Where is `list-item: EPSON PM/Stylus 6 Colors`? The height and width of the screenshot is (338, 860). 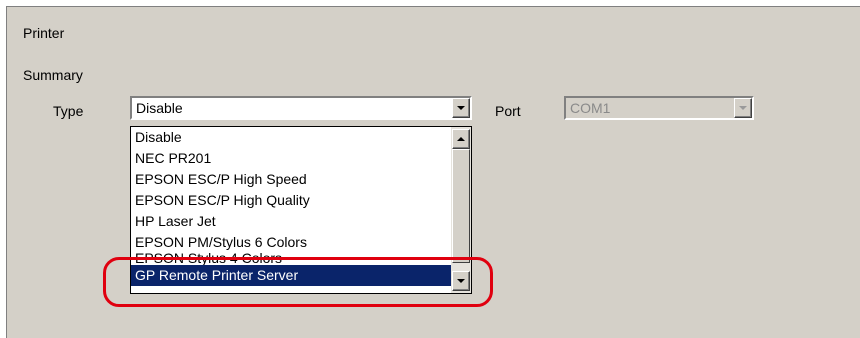 list-item: EPSON PM/Stylus 6 Colors is located at coordinates (292, 242).